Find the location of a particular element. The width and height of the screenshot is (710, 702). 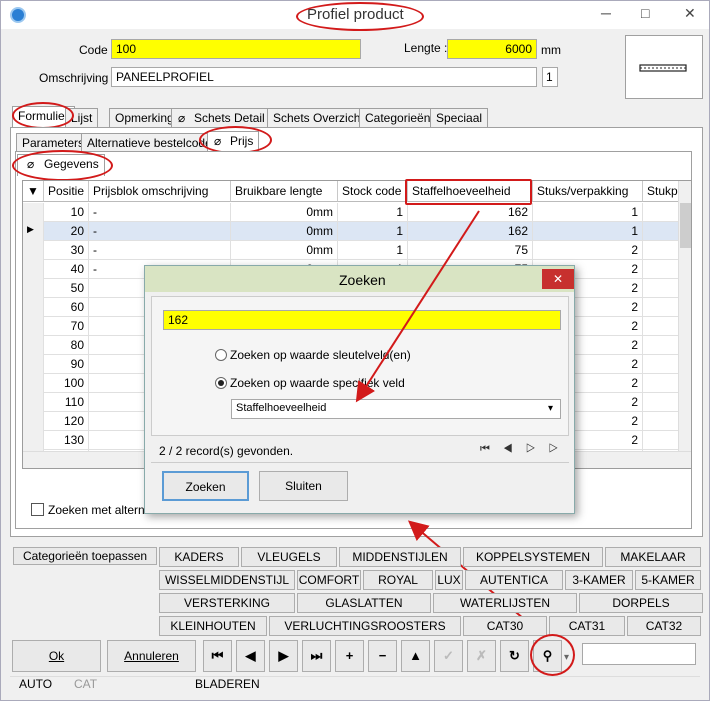

category-button: VERSTERKING is located at coordinates (227, 603).